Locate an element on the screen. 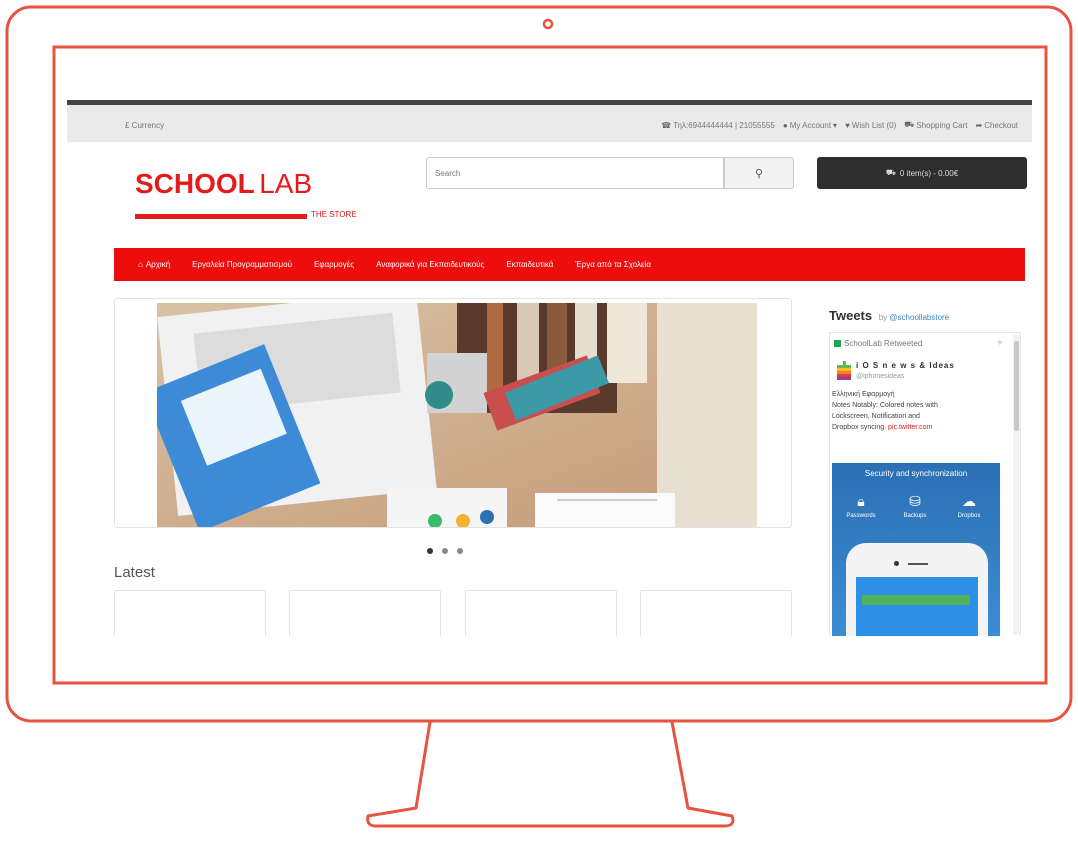  slide-image is located at coordinates (457, 415).